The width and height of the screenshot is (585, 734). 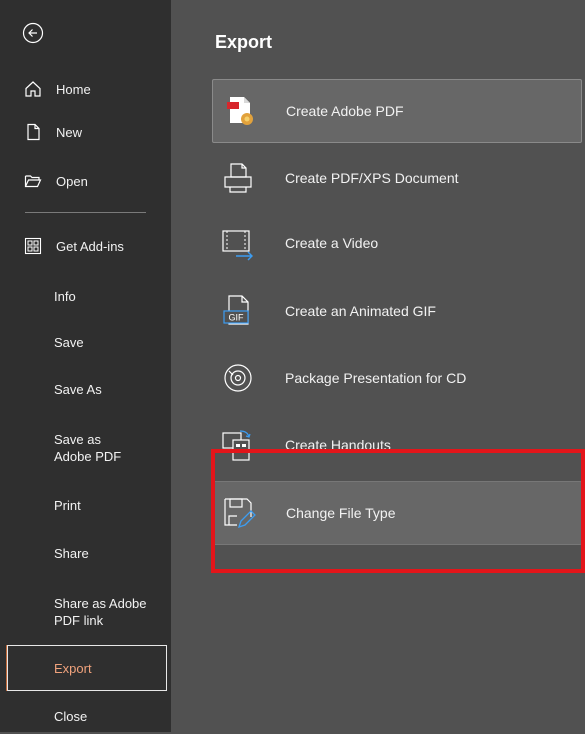 I want to click on nav-item-label: Get Add-ins, so click(x=90, y=246).